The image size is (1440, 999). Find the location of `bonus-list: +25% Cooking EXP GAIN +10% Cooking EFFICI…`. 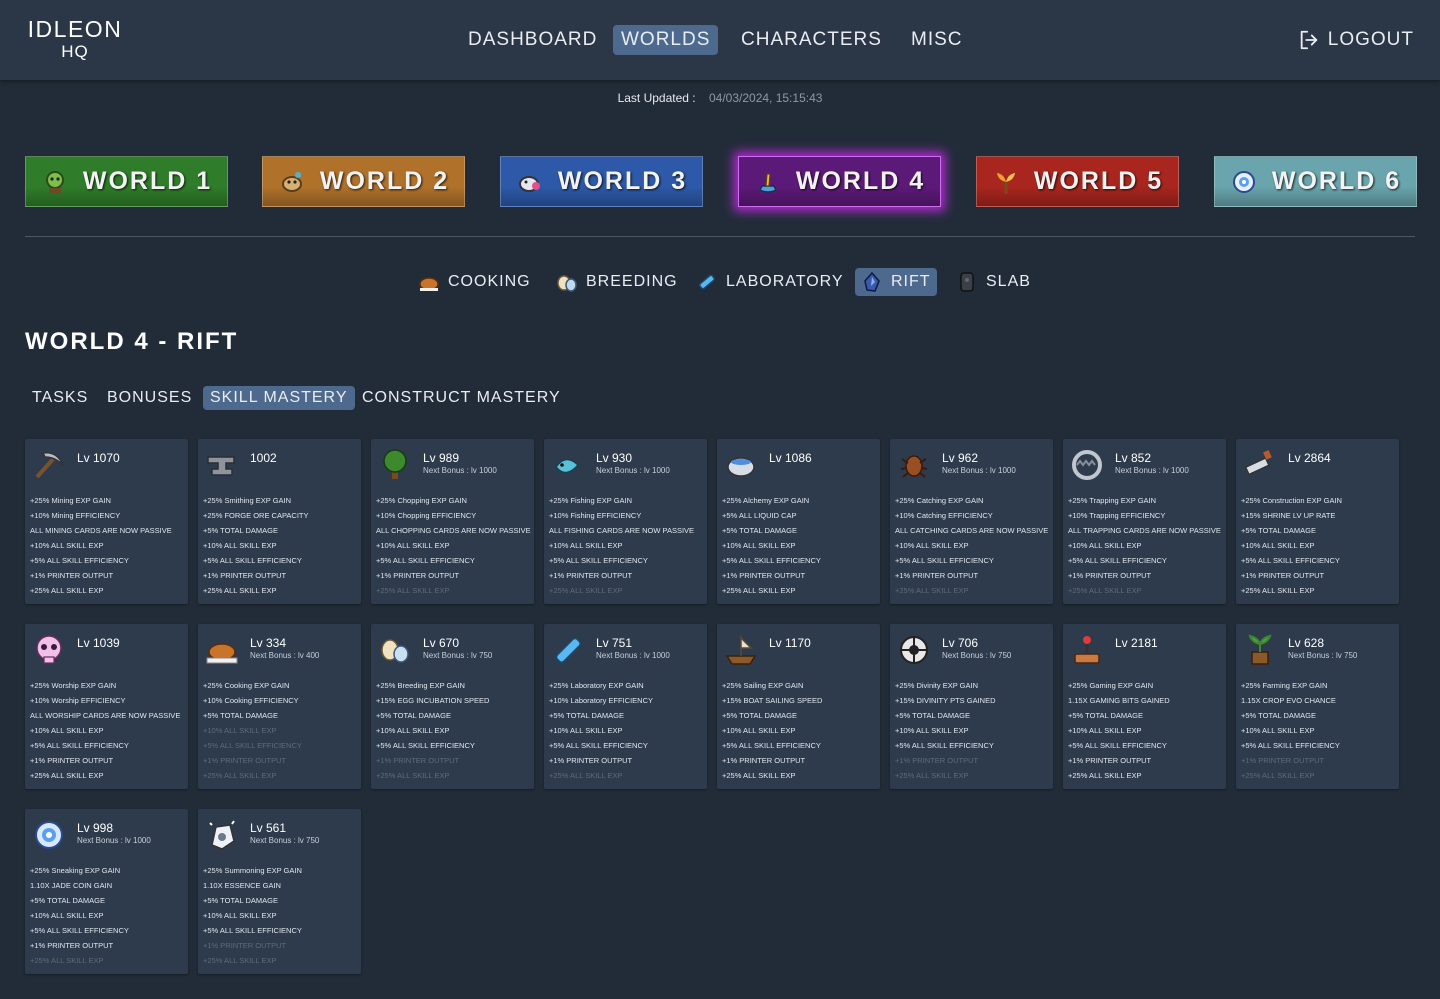

bonus-list: +25% Cooking EXP GAIN +10% Cooking EFFICI… is located at coordinates (283, 730).